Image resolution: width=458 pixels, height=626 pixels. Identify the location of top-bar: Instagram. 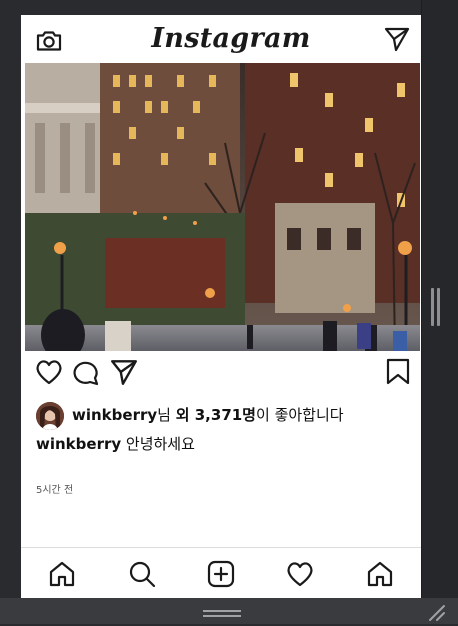
(221, 39).